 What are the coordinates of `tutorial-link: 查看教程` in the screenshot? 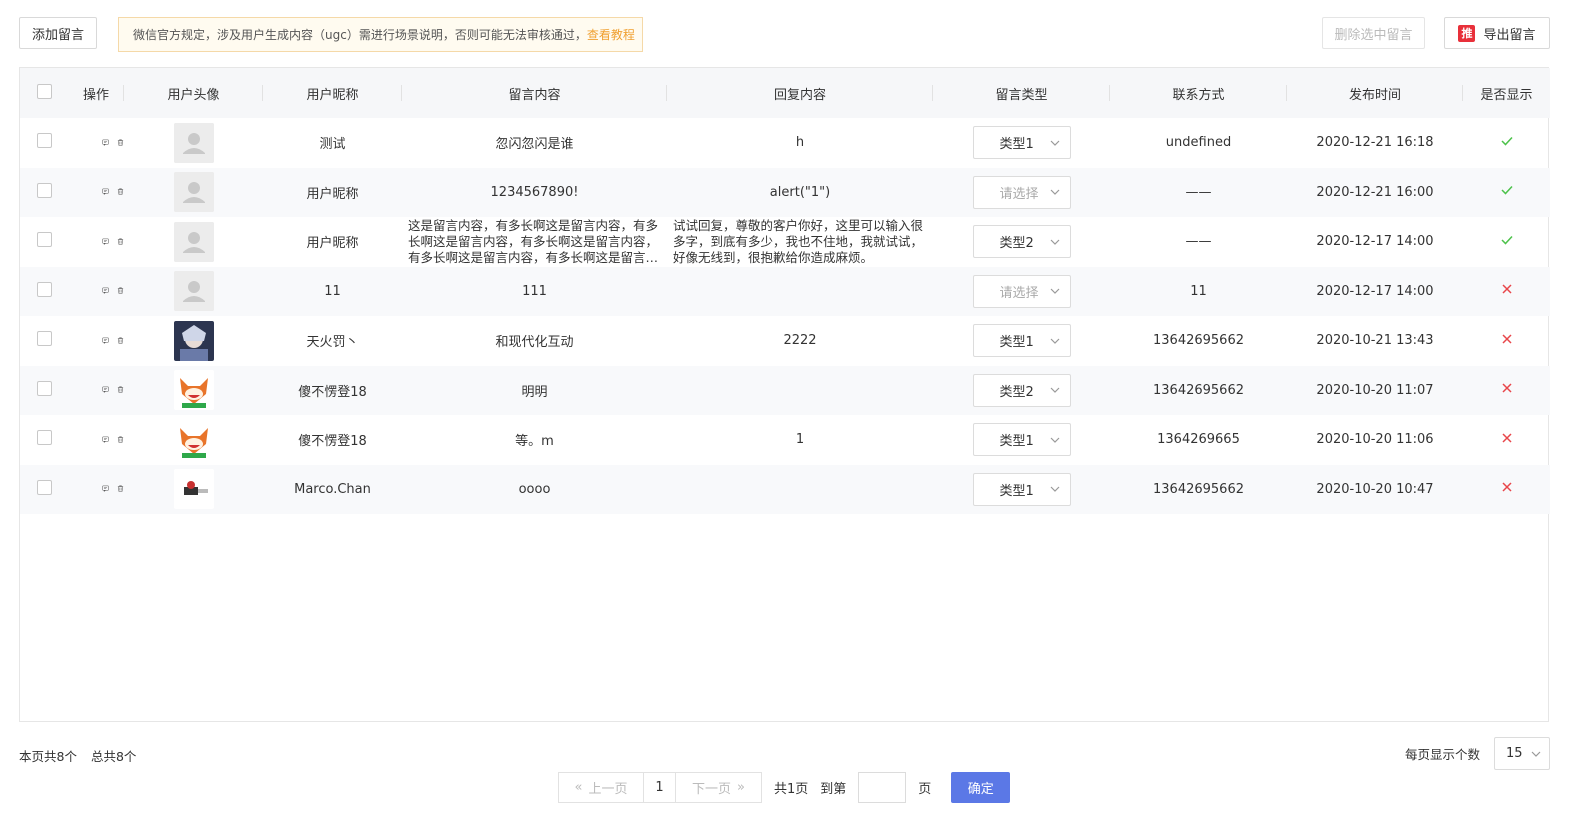 It's located at (611, 34).